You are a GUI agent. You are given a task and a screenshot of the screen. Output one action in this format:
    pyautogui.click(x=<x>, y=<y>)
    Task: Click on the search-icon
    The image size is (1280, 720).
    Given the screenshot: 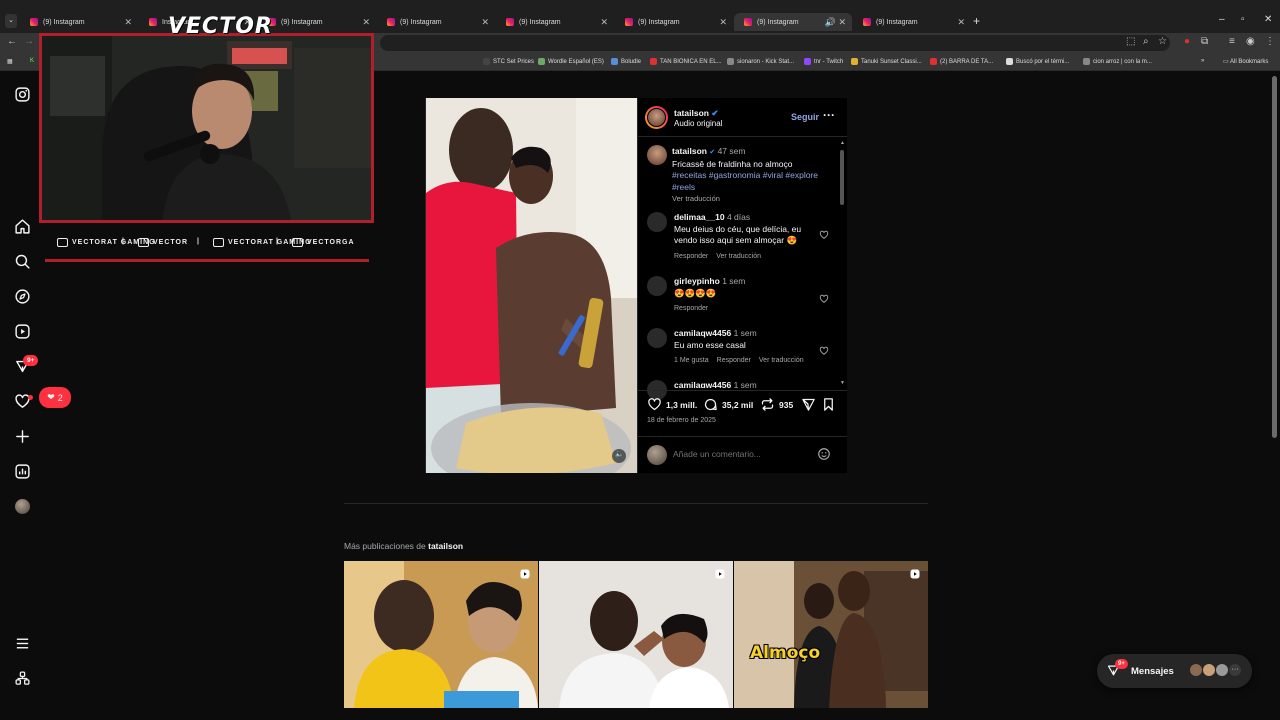 What is the action you would take?
    pyautogui.click(x=22, y=261)
    